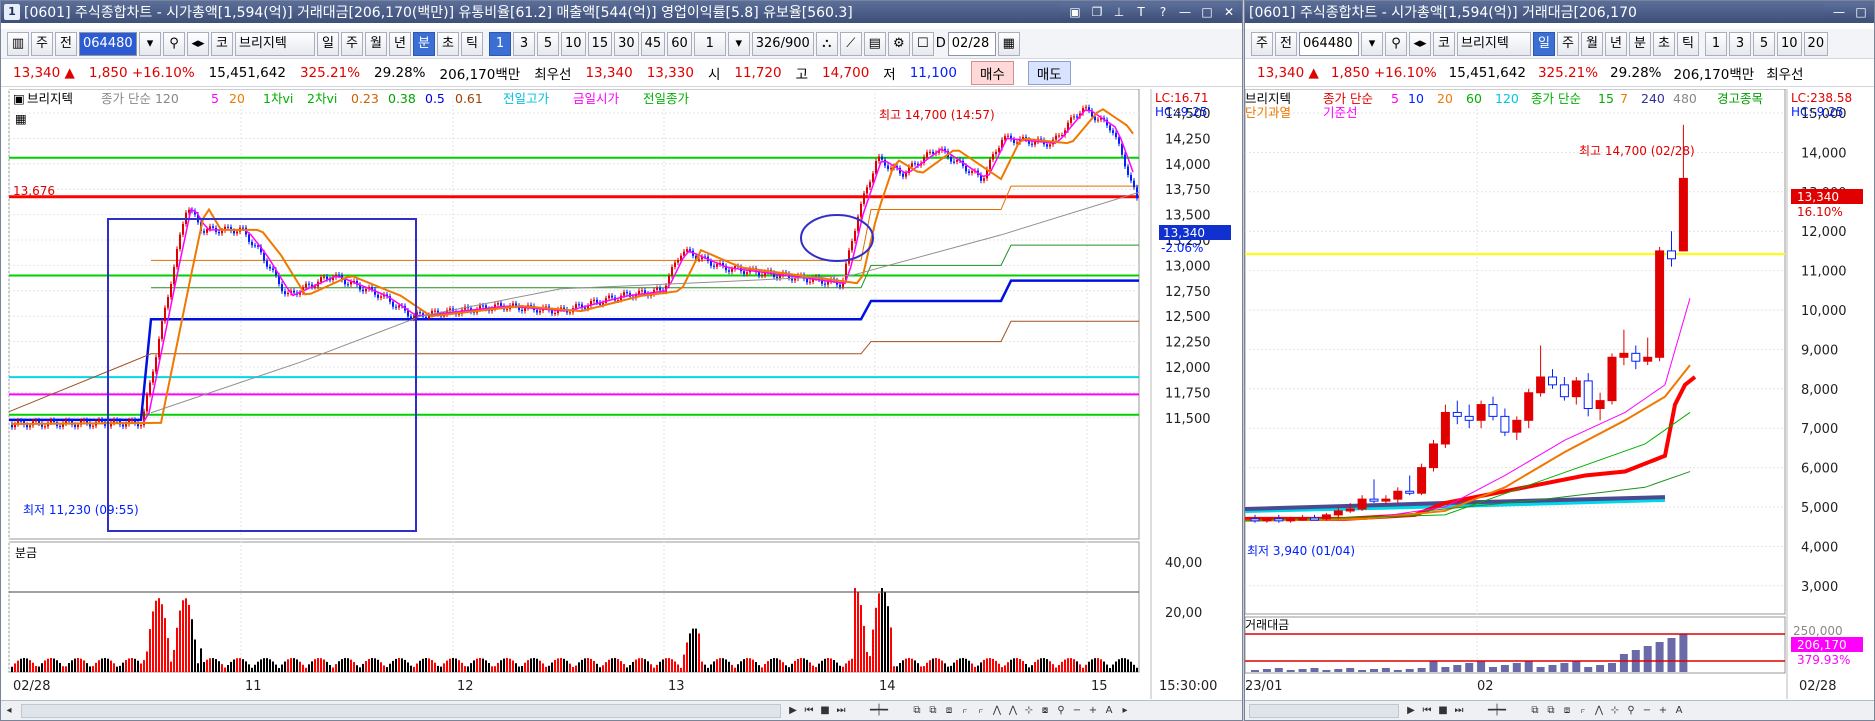  Describe the element at coordinates (1262, 43) in the screenshot. I see `week-button-right: 주` at that location.